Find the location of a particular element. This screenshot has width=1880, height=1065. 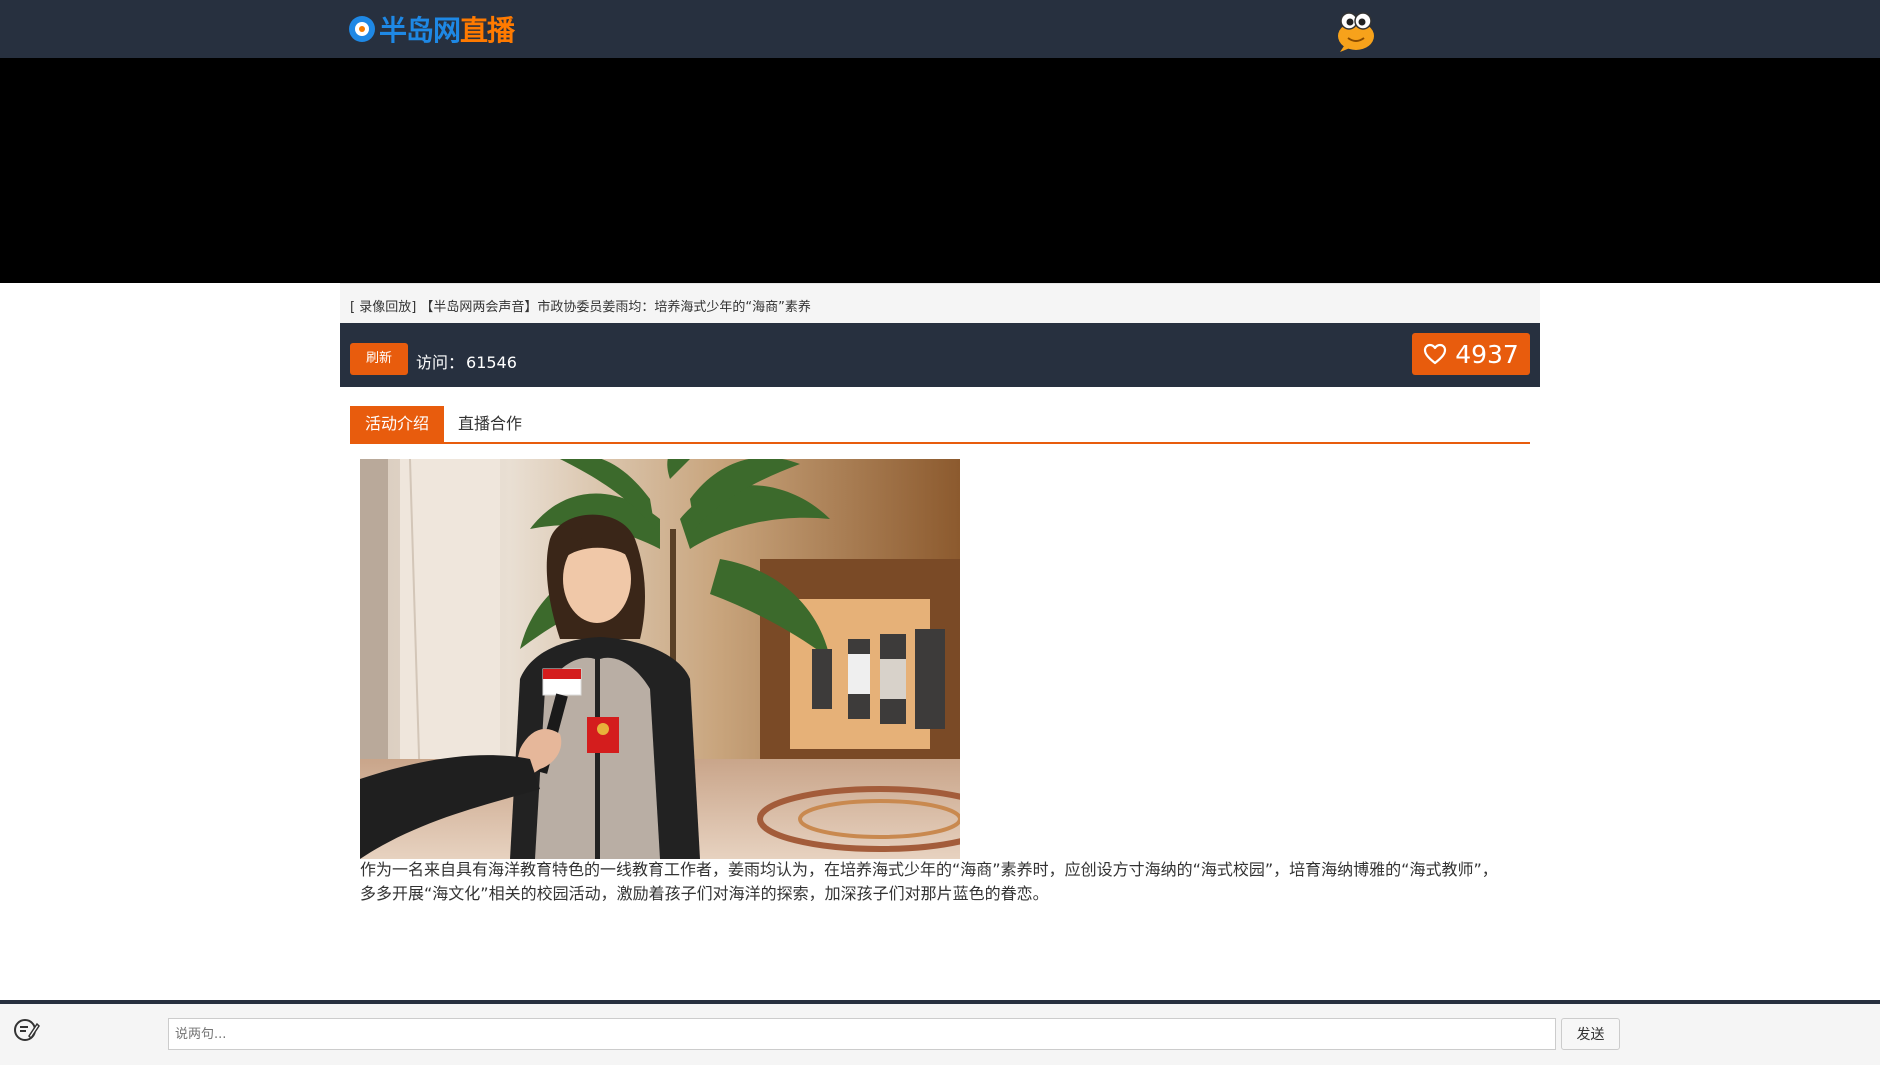

site-header: 半岛网 直播 is located at coordinates (940, 29).